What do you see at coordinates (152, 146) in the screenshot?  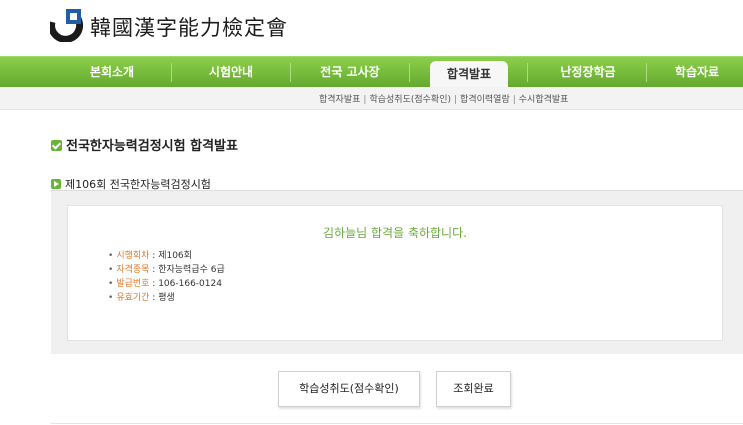 I see `page-title-text: 전국한자능력검정시험 합격발표` at bounding box center [152, 146].